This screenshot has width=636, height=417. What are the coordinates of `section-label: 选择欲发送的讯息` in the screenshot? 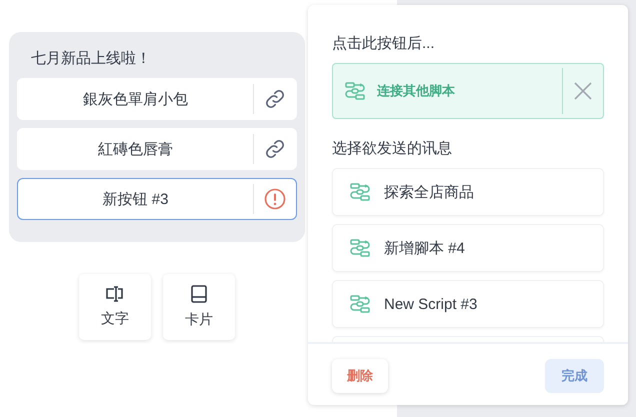 It's located at (392, 148).